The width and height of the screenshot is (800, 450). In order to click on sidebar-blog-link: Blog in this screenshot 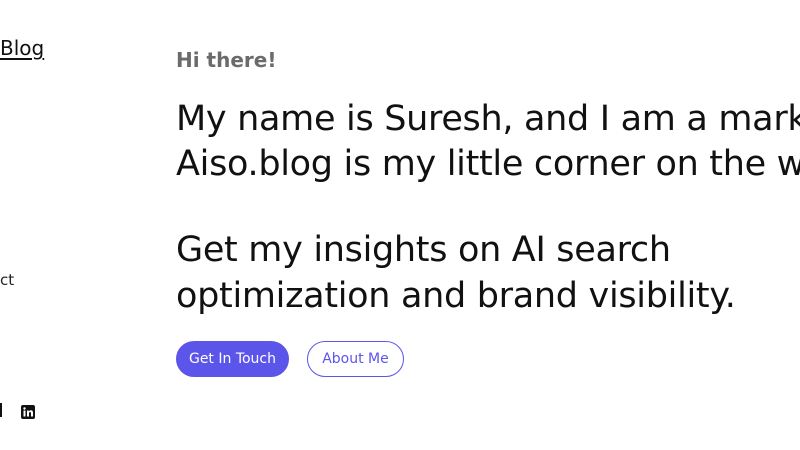, I will do `click(22, 48)`.